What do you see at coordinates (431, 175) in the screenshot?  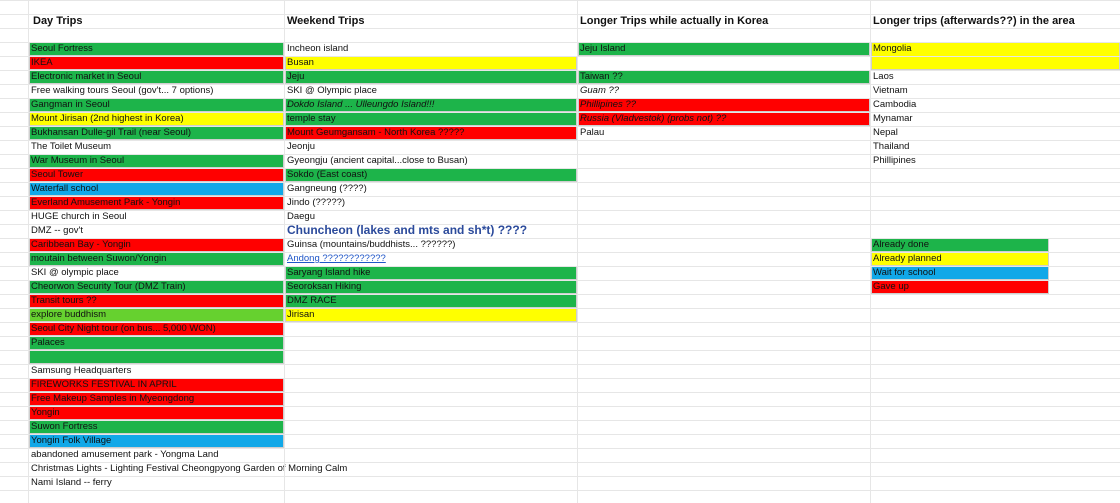 I see `cell-col1-row9: Sokdo (East coast)` at bounding box center [431, 175].